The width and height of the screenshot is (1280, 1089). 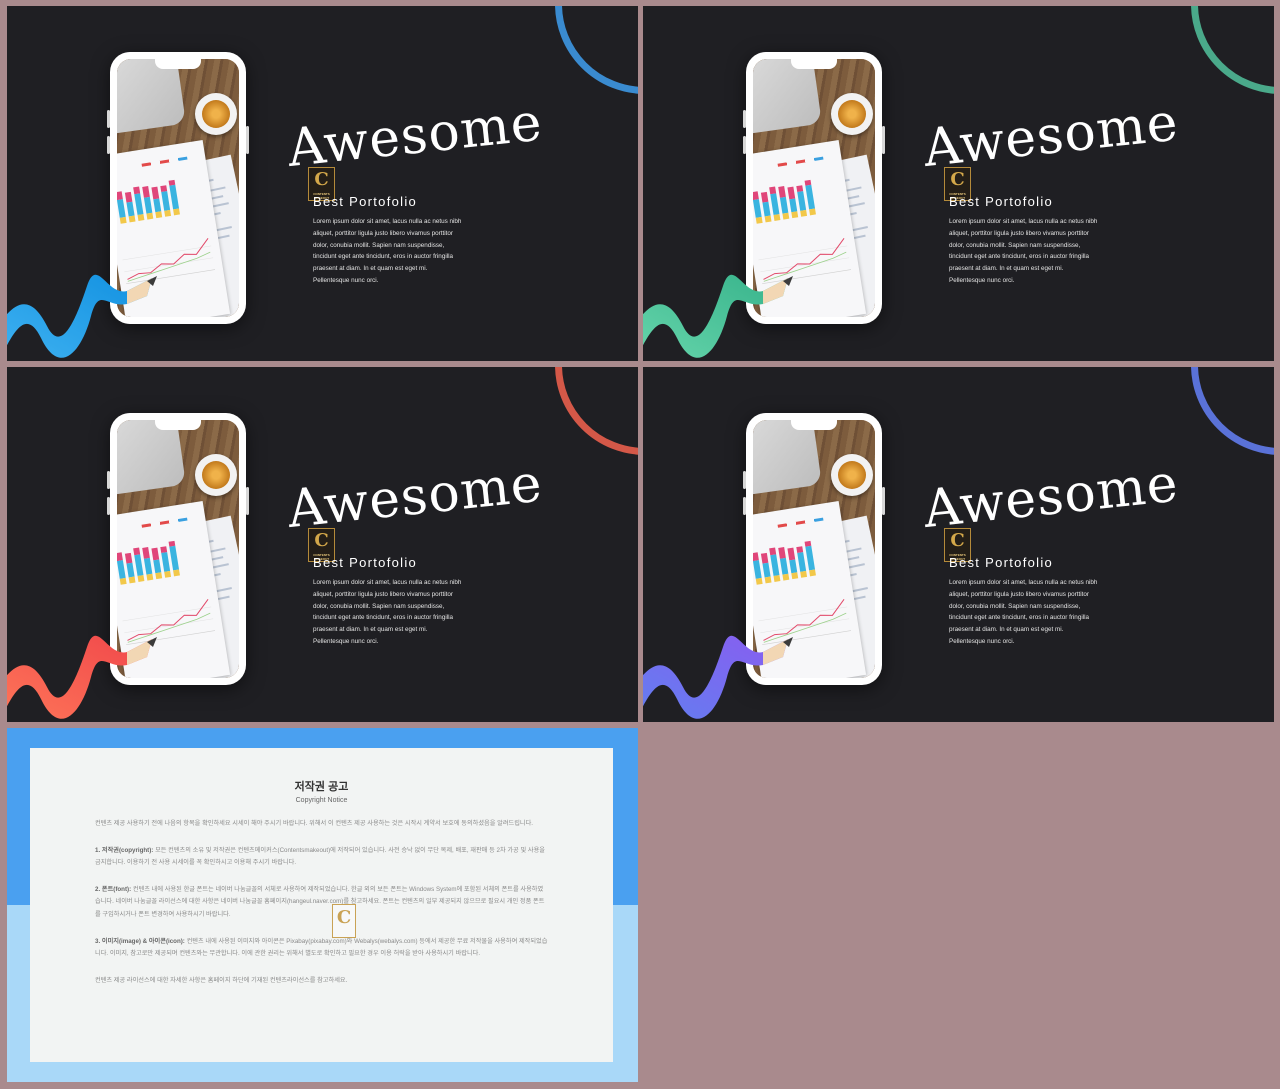 I want to click on watermark-logo: C, so click(x=344, y=921).